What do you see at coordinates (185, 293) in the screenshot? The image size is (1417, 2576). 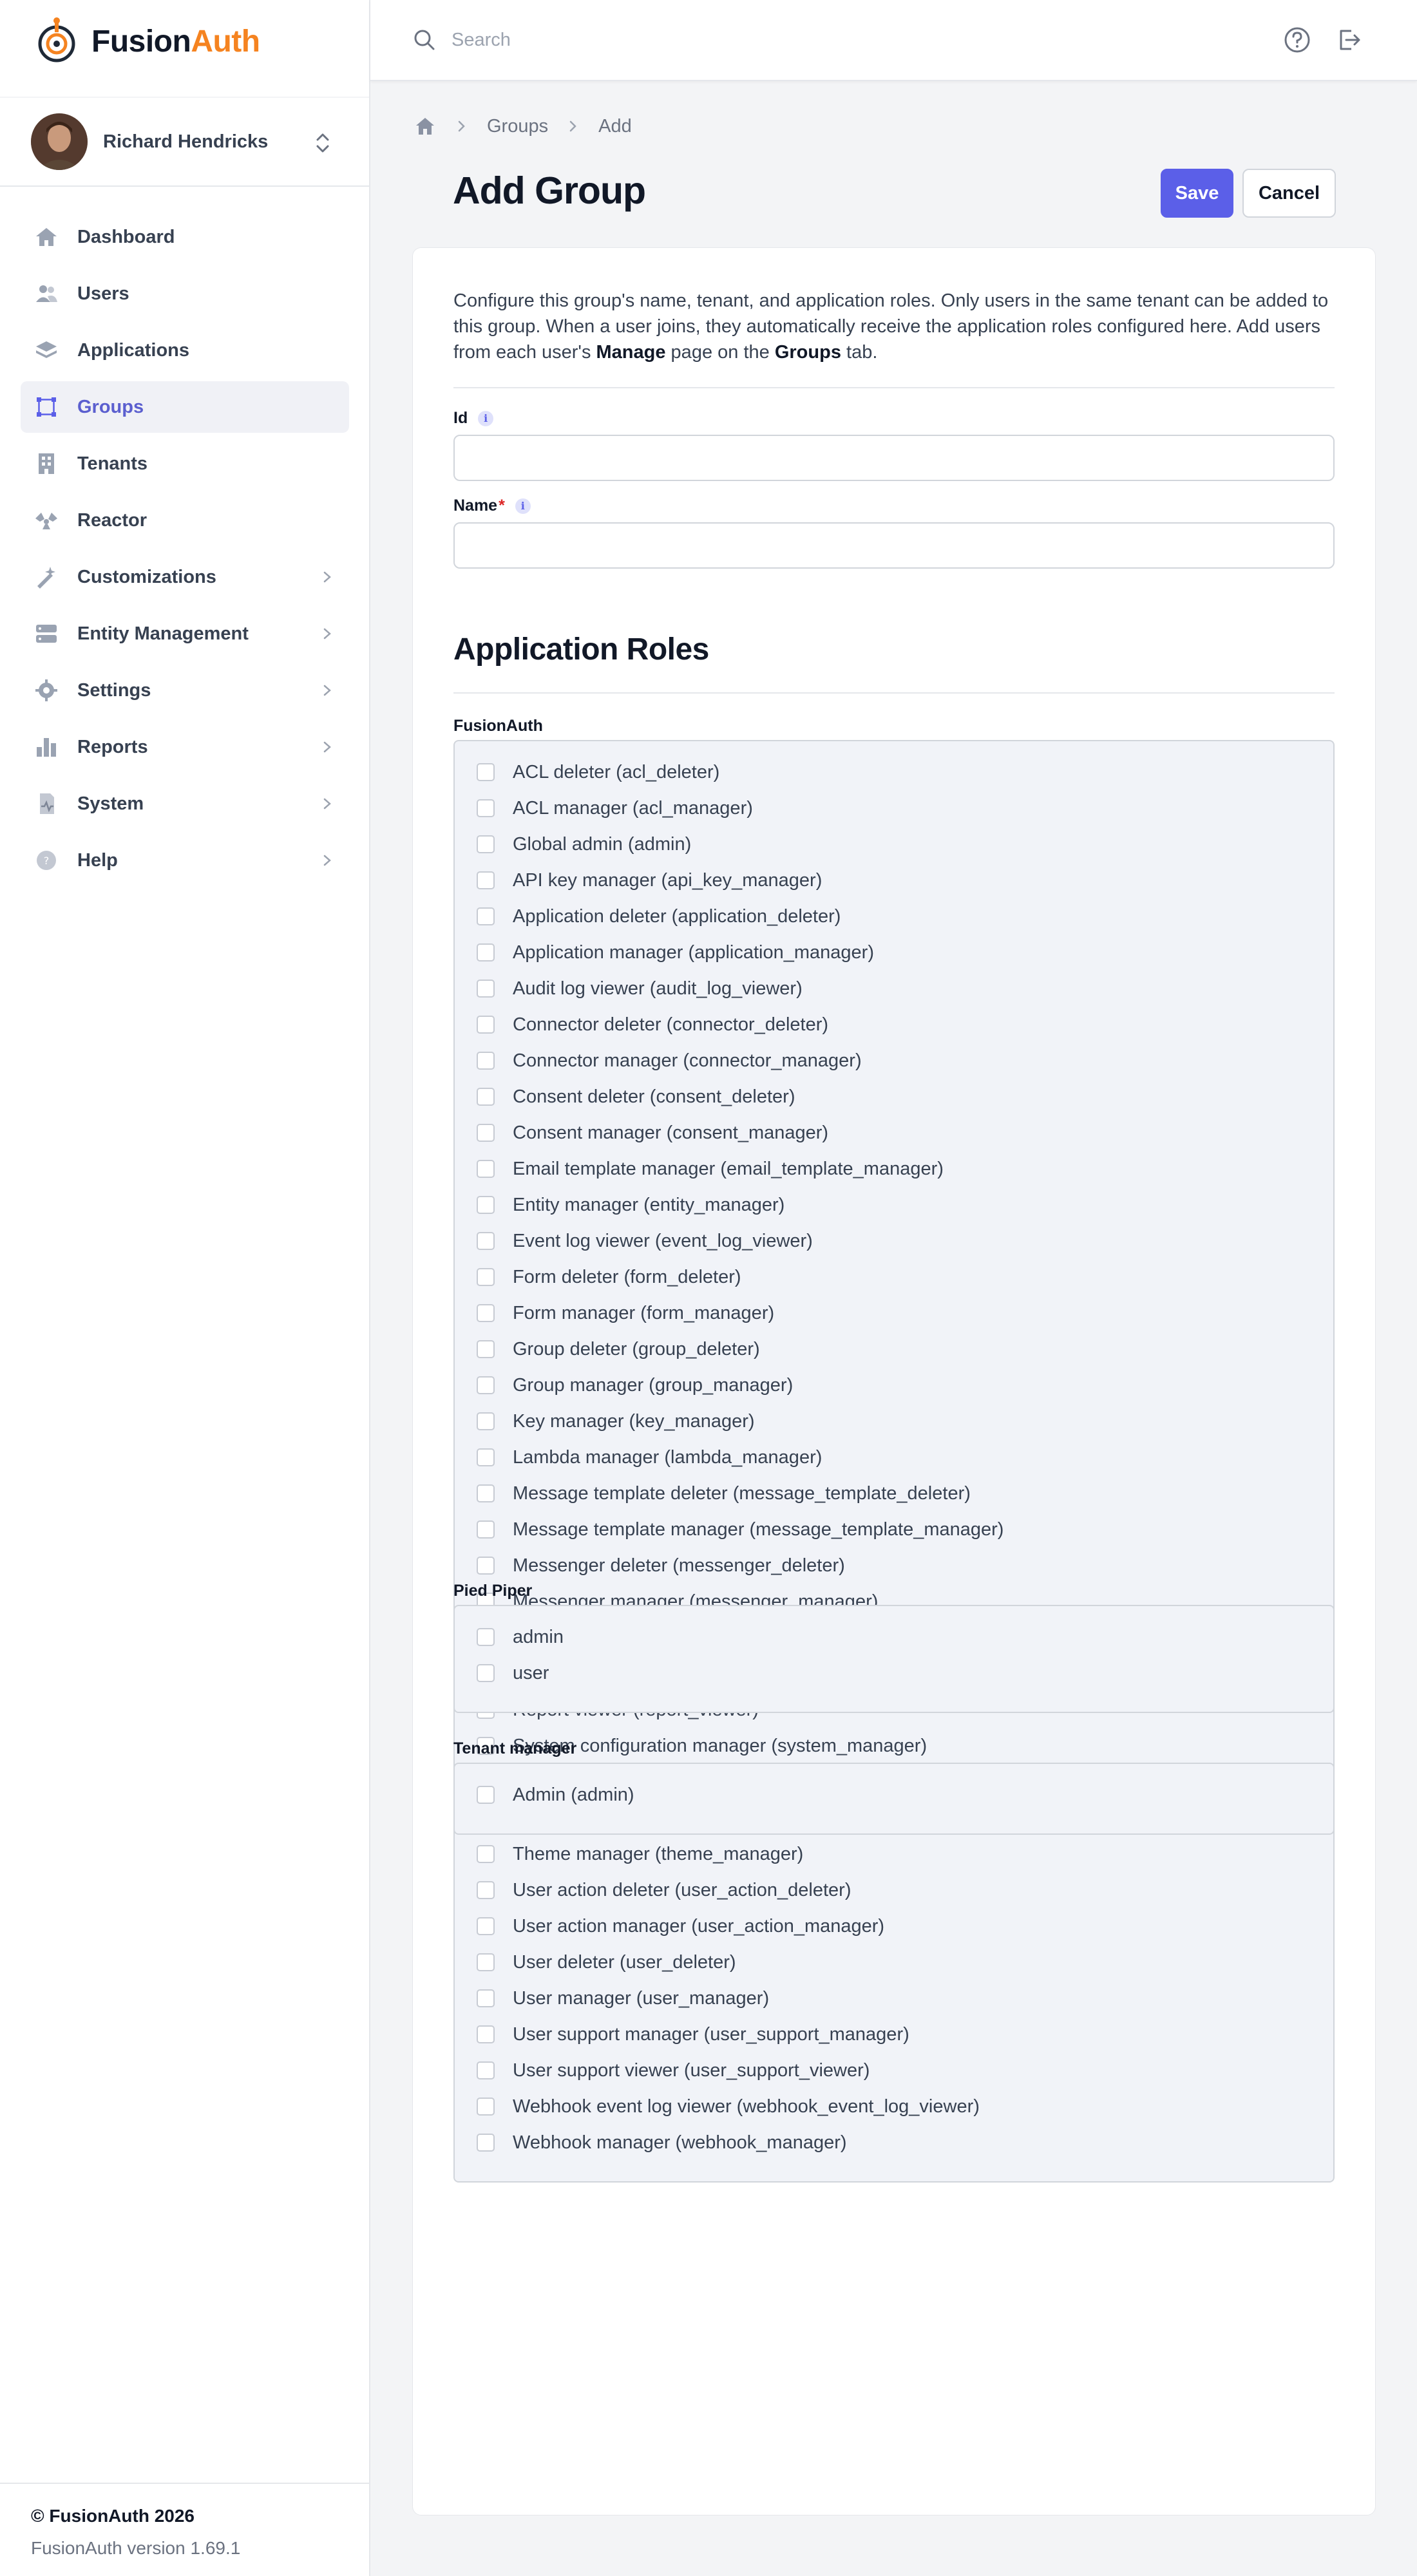 I see `sidebar-item-users: Users` at bounding box center [185, 293].